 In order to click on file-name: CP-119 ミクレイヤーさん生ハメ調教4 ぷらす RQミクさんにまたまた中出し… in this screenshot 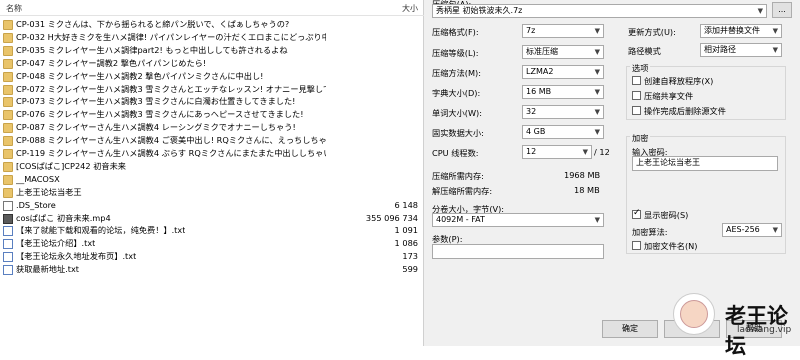, I will do `click(171, 153)`.